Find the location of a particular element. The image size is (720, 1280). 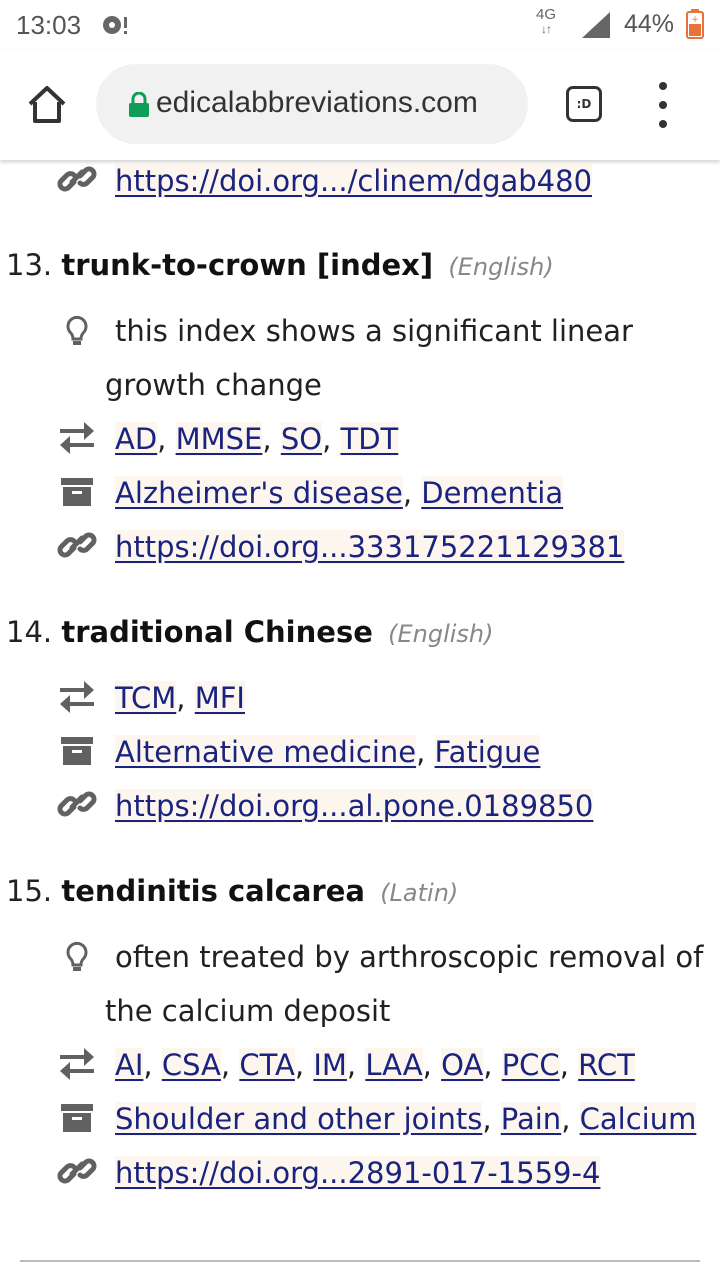

data-arrows-icon: ↓↑ is located at coordinates (546, 29).